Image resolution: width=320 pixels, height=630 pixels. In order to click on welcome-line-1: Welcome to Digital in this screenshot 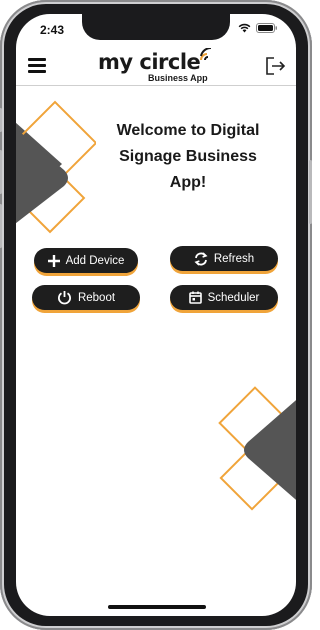, I will do `click(188, 130)`.